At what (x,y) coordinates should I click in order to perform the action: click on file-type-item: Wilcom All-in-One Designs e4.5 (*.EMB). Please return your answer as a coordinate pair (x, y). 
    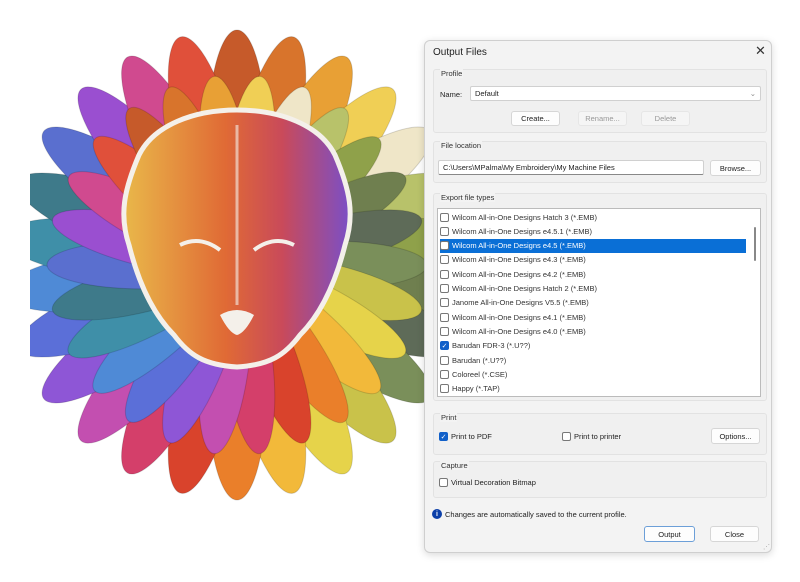
    Looking at the image, I should click on (593, 245).